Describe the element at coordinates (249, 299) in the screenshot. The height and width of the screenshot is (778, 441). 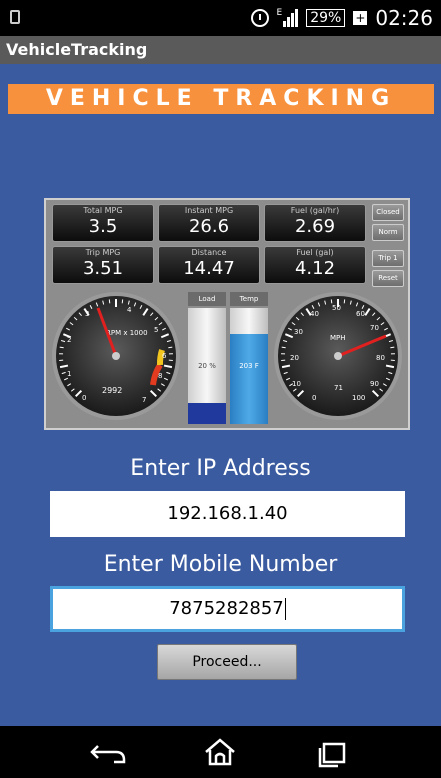
I see `temp-label: Temp` at that location.